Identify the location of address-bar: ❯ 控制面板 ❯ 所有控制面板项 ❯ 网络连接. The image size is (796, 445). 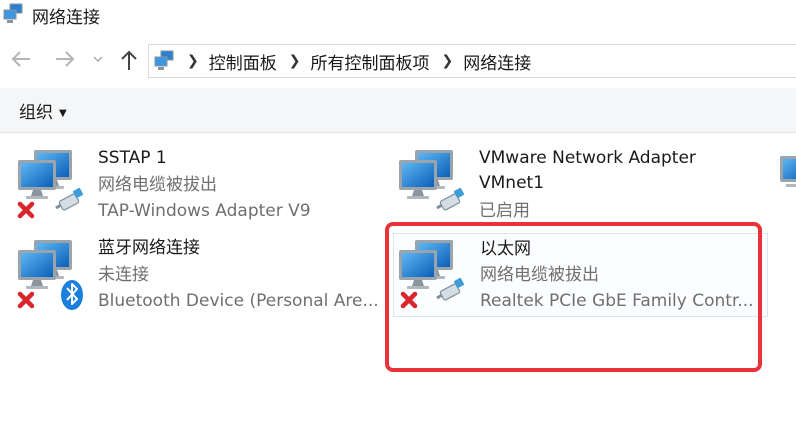
(472, 61).